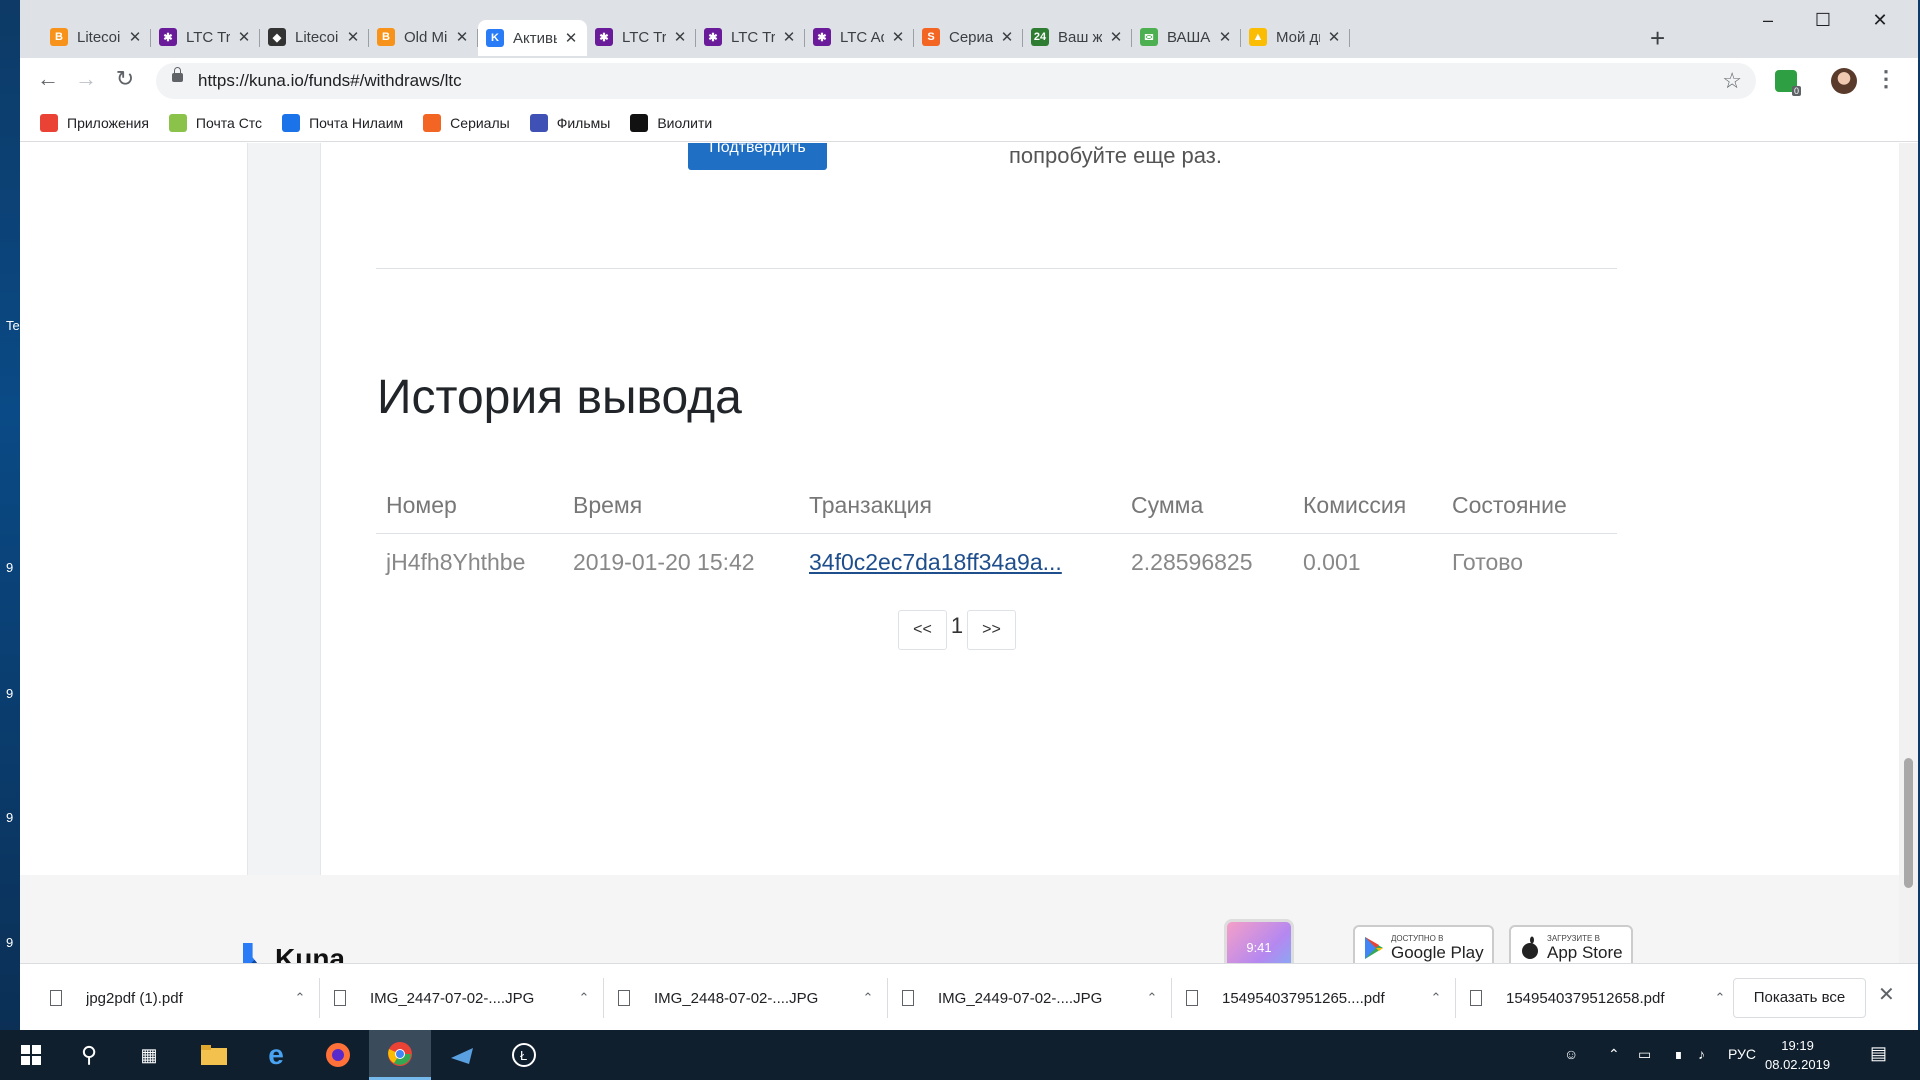 This screenshot has height=1080, width=1920. Describe the element at coordinates (957, 626) in the screenshot. I see `current-page: 1` at that location.